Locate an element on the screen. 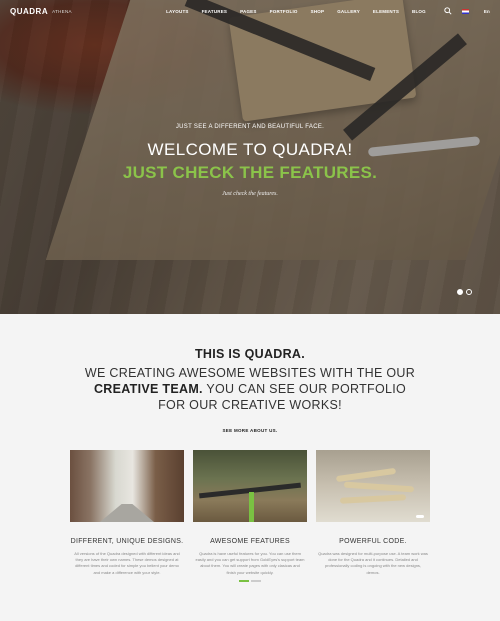 The width and height of the screenshot is (500, 621). site-logo: QUADRA is located at coordinates (29, 11).